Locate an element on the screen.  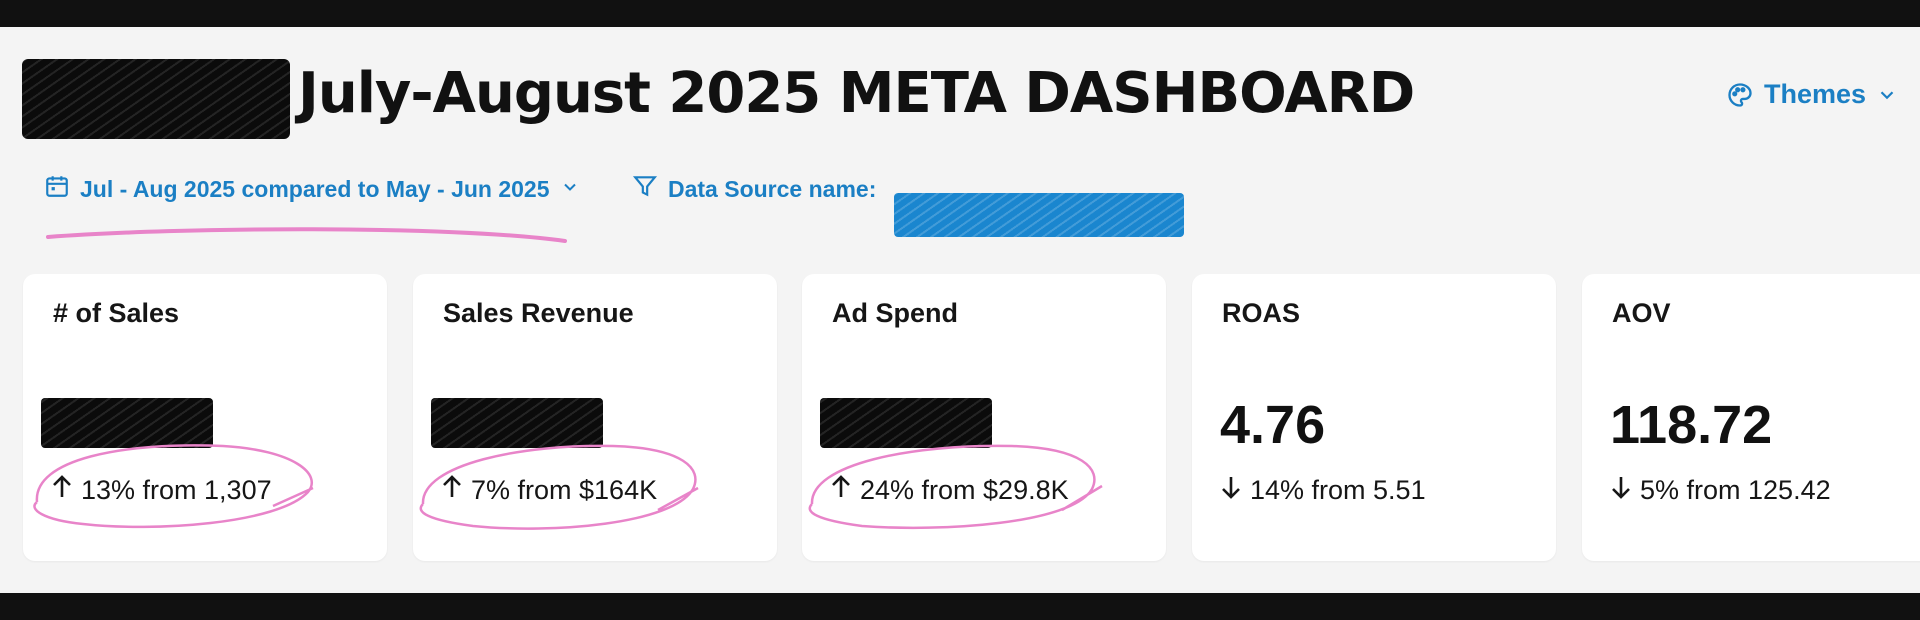
themes-label: Themes is located at coordinates (1814, 94).